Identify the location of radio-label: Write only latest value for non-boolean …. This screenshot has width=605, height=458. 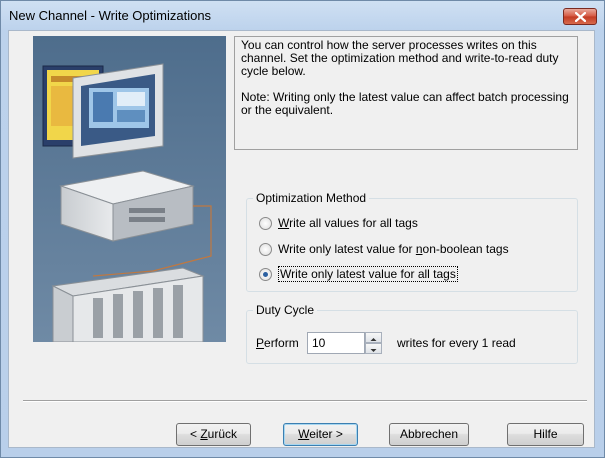
(393, 249).